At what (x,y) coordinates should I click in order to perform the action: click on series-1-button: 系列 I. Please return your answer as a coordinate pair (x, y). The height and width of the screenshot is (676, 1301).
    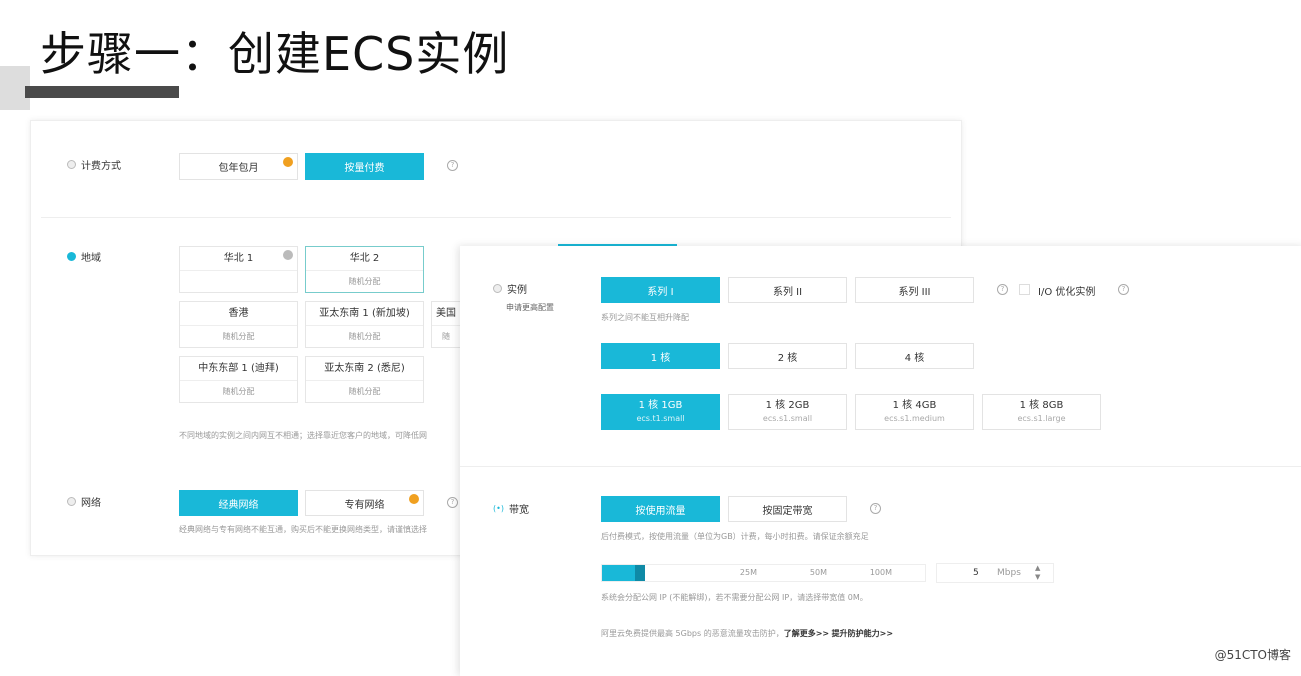
    Looking at the image, I should click on (660, 290).